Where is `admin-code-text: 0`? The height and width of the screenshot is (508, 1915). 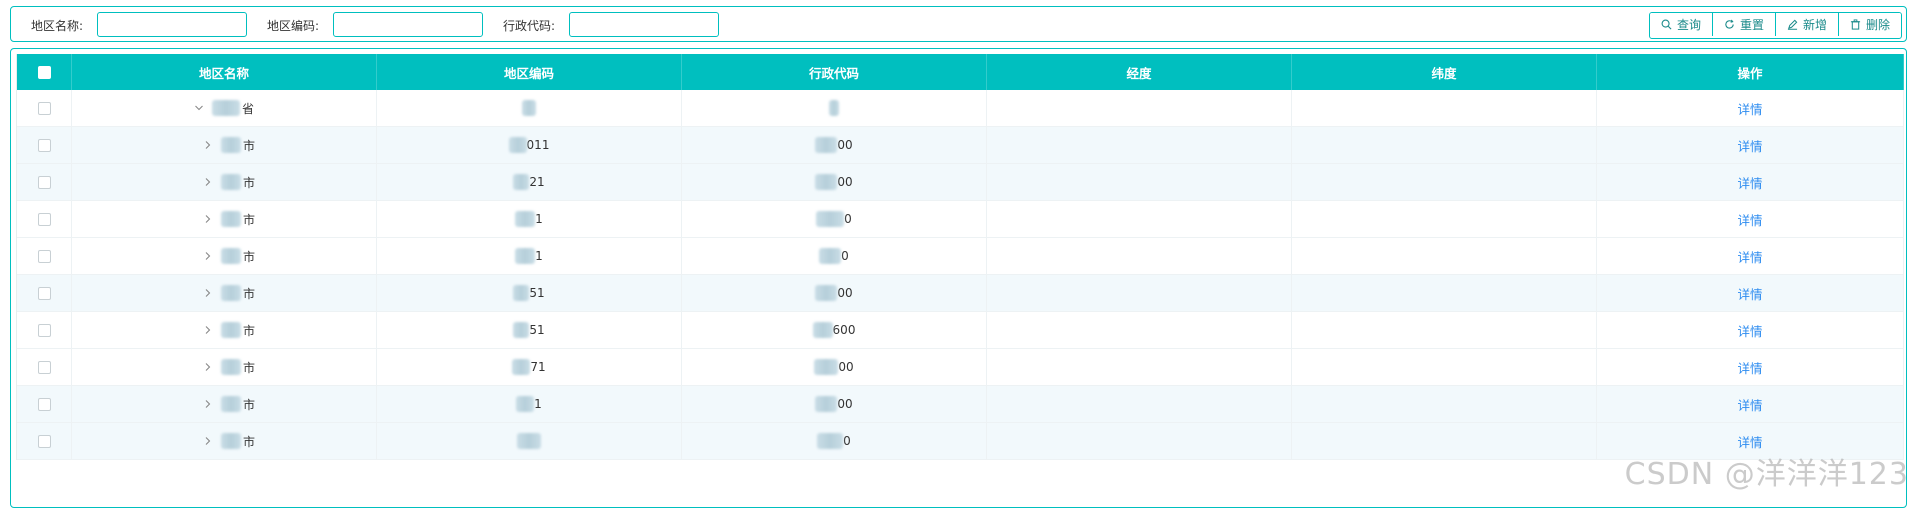
admin-code-text: 0 is located at coordinates (848, 219).